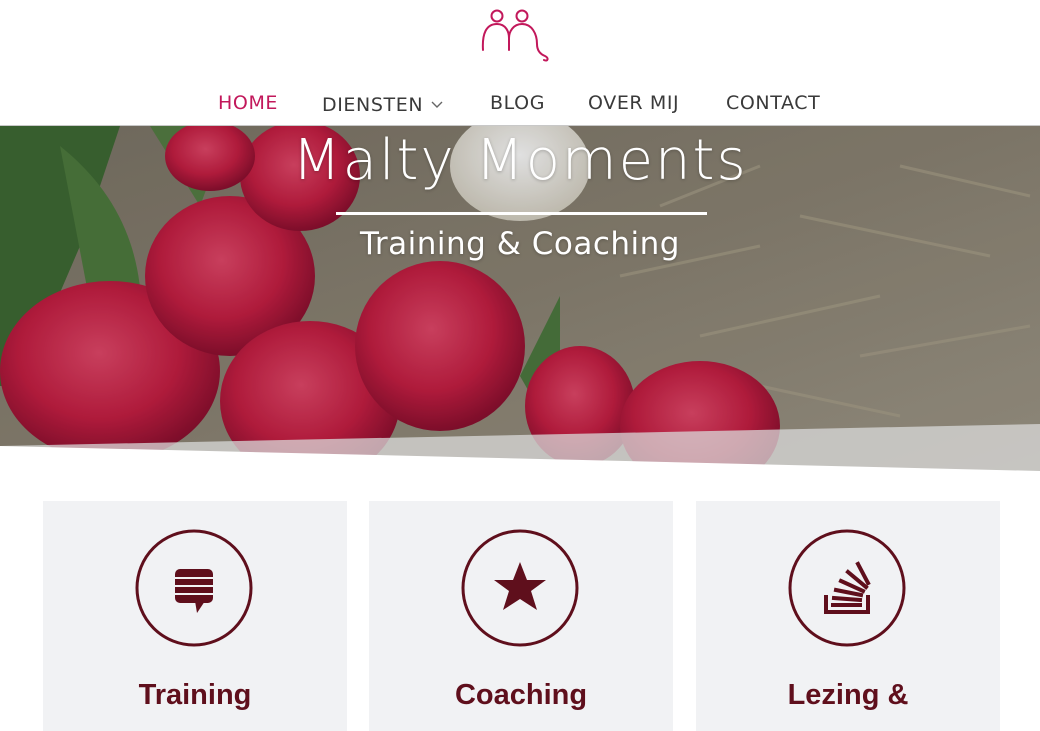 The image size is (1040, 731). I want to click on nav-home-label: HOME, so click(248, 103).